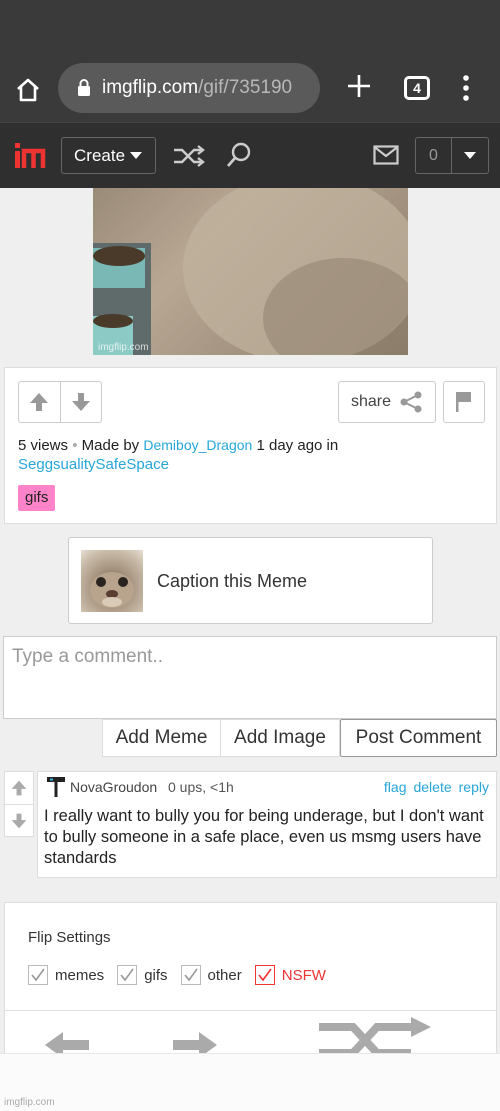 The height and width of the screenshot is (1111, 500). Describe the element at coordinates (201, 787) in the screenshot. I see `comment-score: 0 ups, <1h` at that location.